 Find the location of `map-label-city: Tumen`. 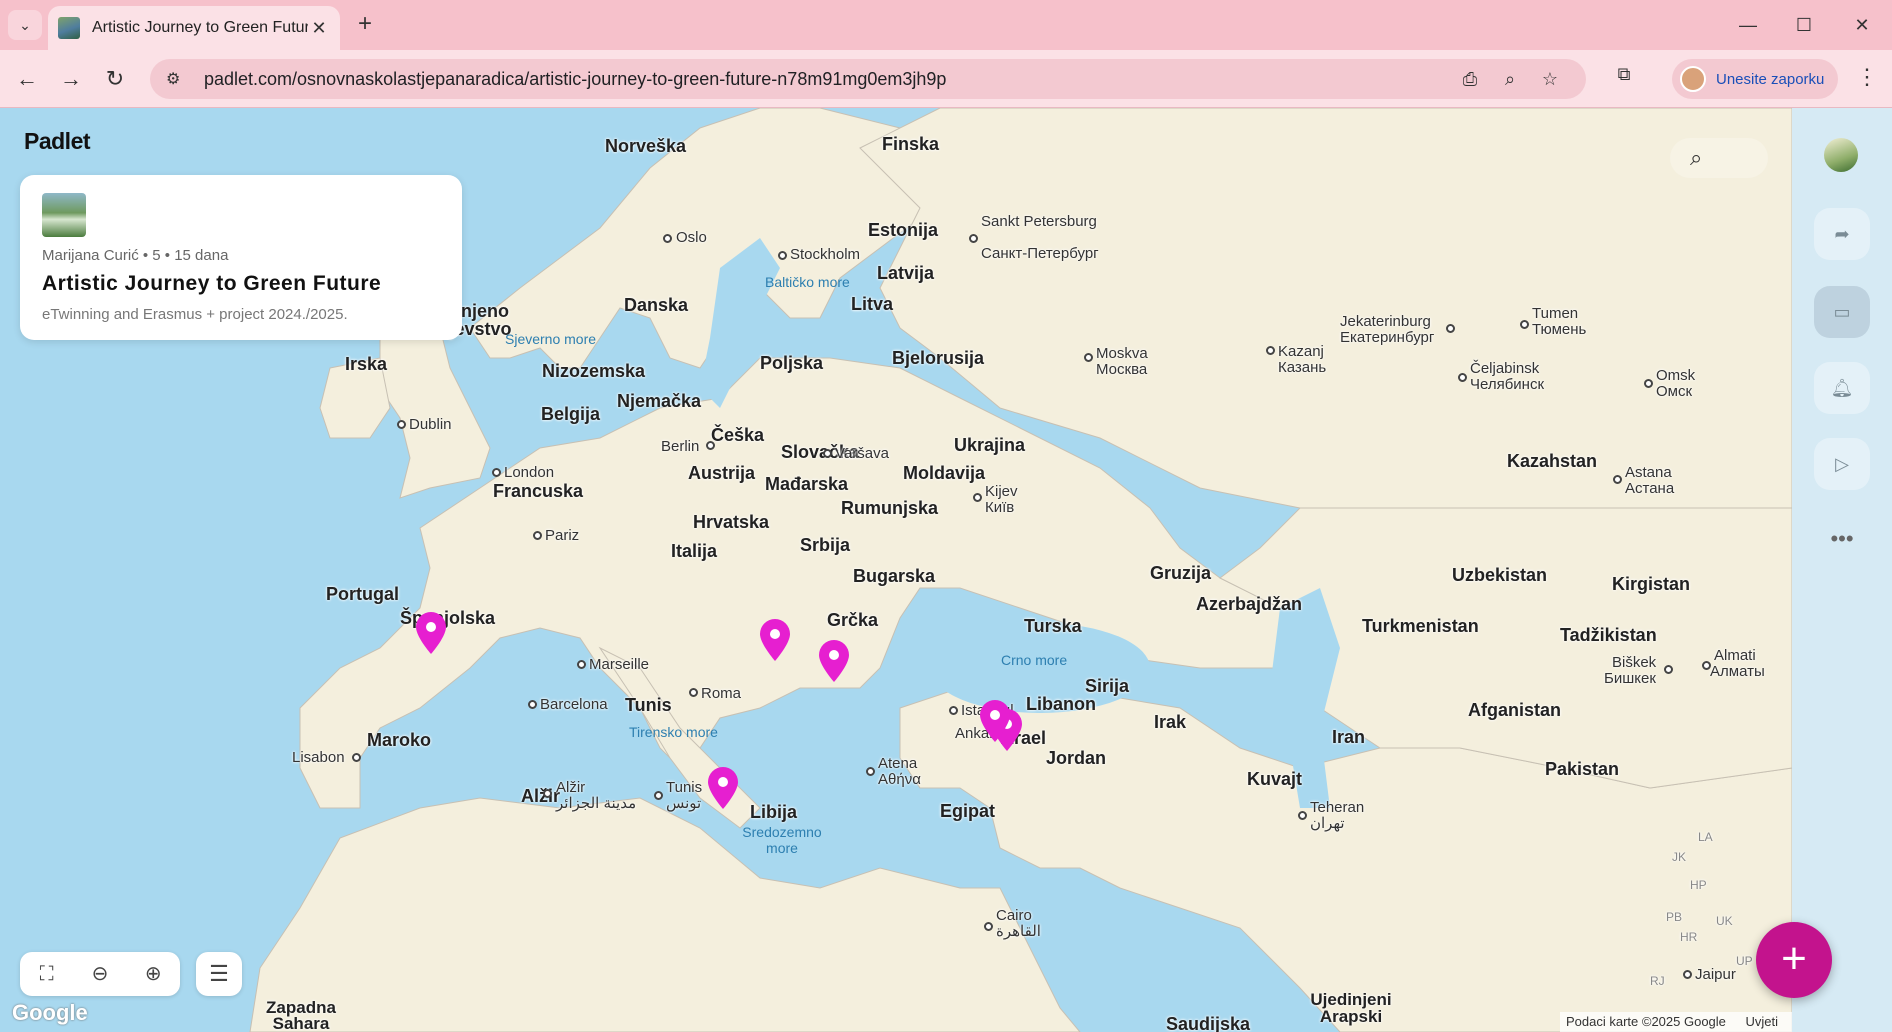

map-label-city: Tumen is located at coordinates (1555, 313).